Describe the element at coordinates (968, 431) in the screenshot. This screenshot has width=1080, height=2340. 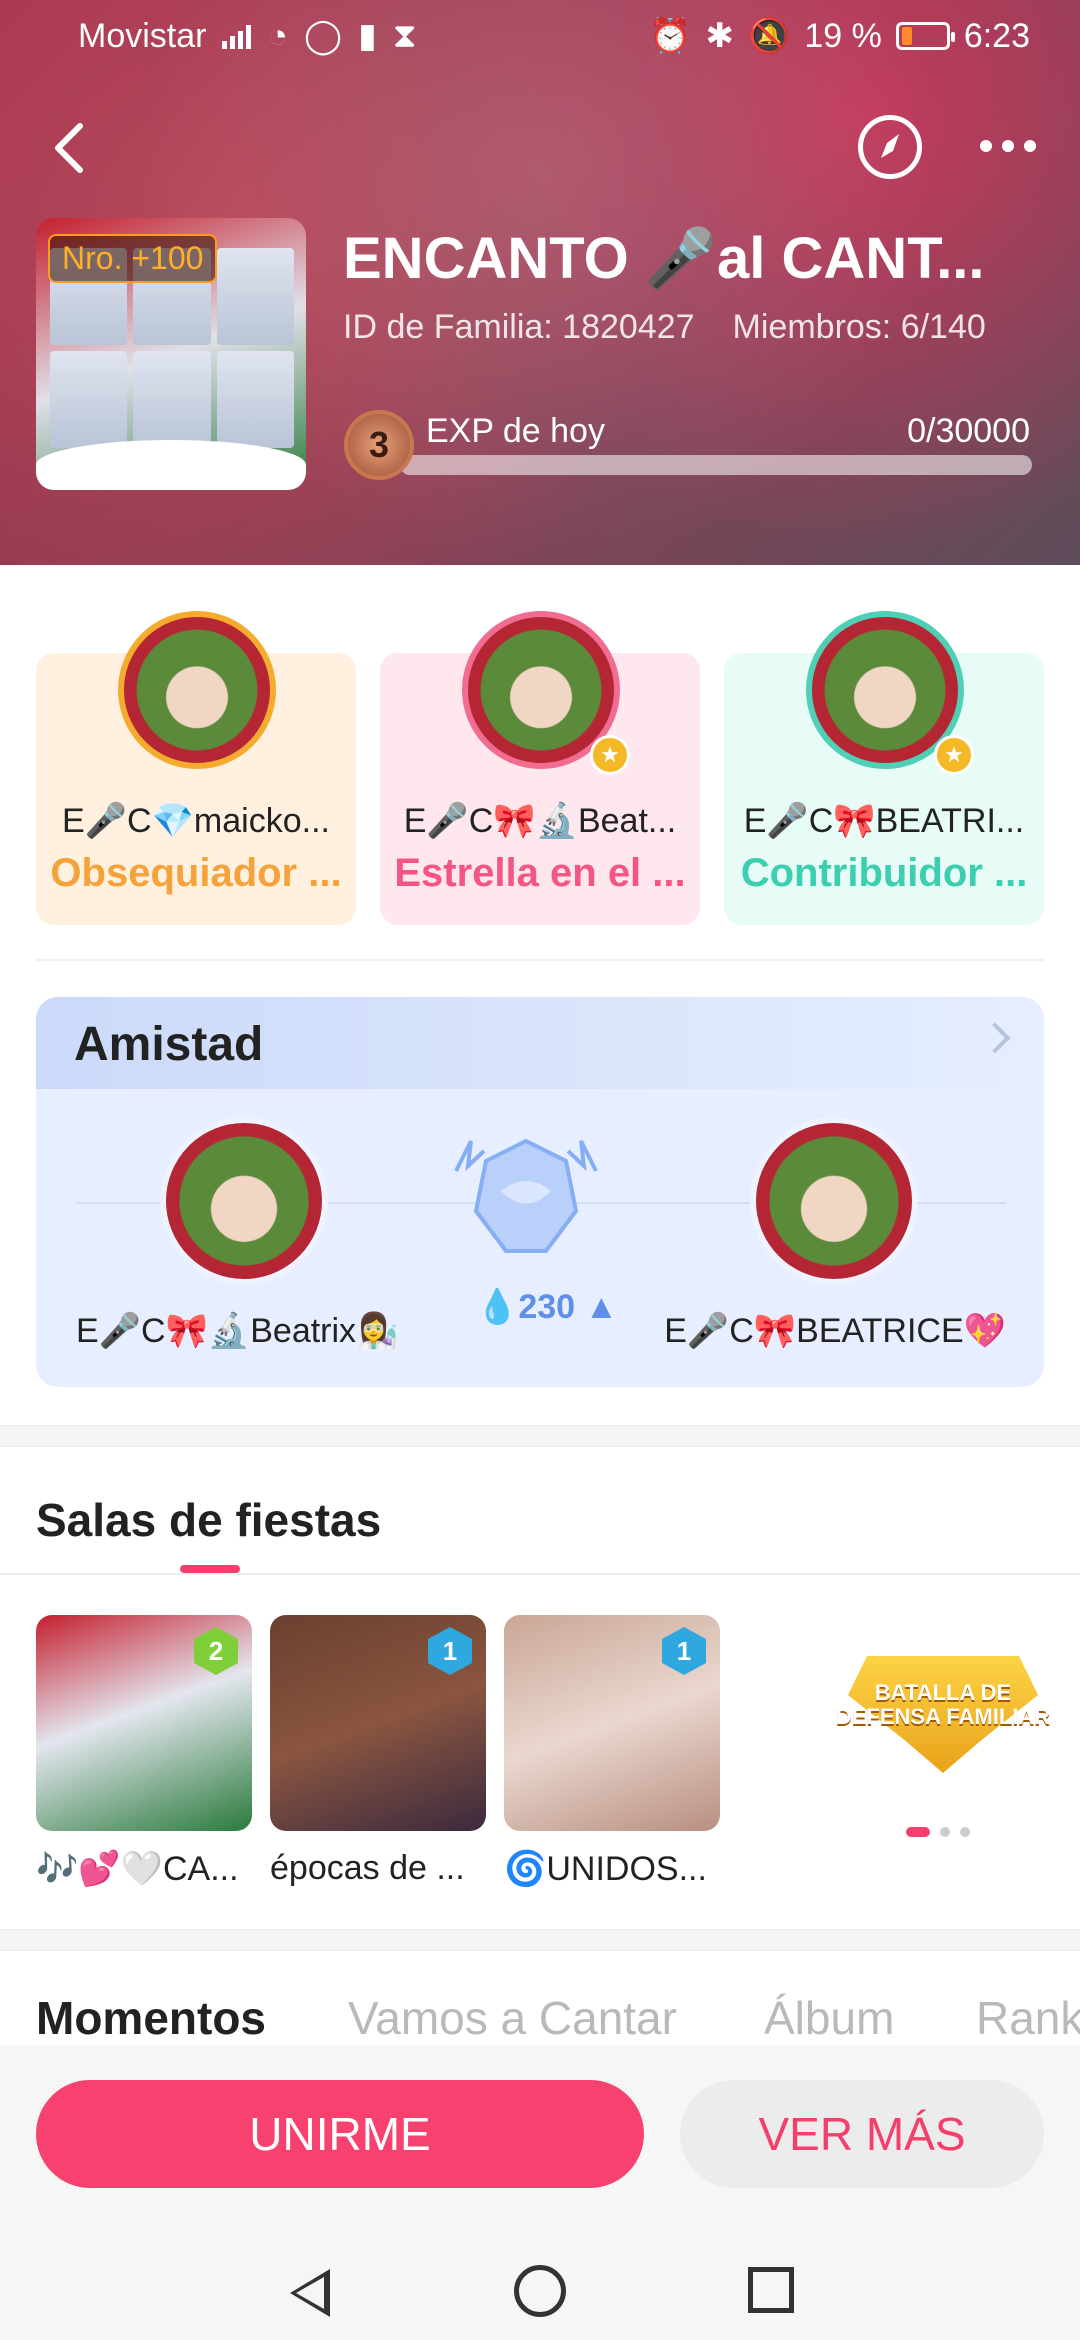
I see `exp-value: 0/30000` at that location.